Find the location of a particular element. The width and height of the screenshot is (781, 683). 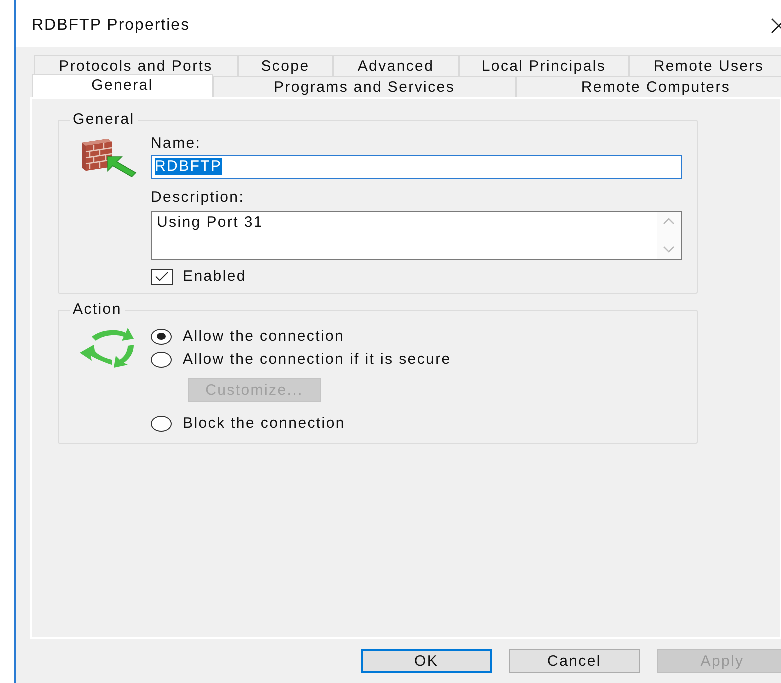

tab: Programs and Services is located at coordinates (364, 86).